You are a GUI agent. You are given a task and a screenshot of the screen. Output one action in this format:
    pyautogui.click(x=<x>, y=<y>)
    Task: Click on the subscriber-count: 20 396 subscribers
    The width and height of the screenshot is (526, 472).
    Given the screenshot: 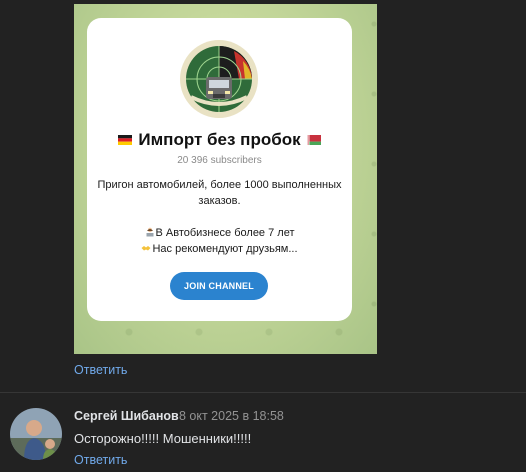 What is the action you would take?
    pyautogui.click(x=219, y=160)
    